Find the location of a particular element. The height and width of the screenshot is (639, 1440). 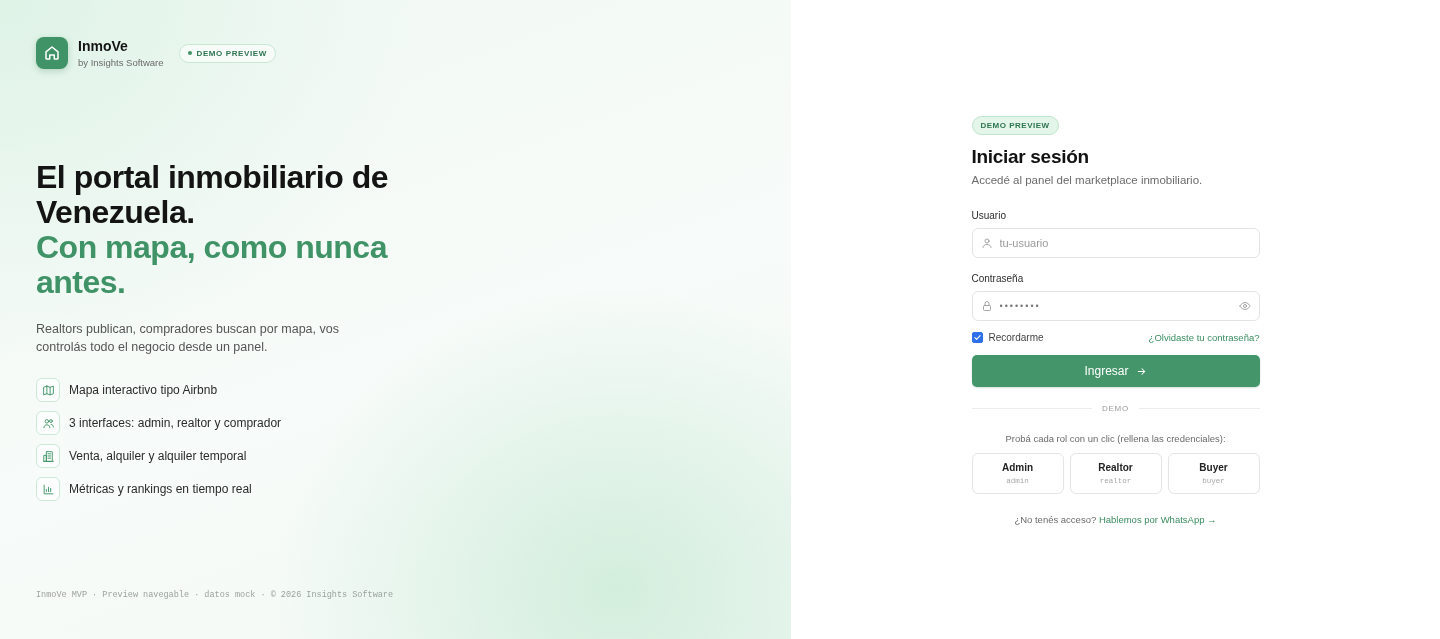

users-icon is located at coordinates (48, 423).